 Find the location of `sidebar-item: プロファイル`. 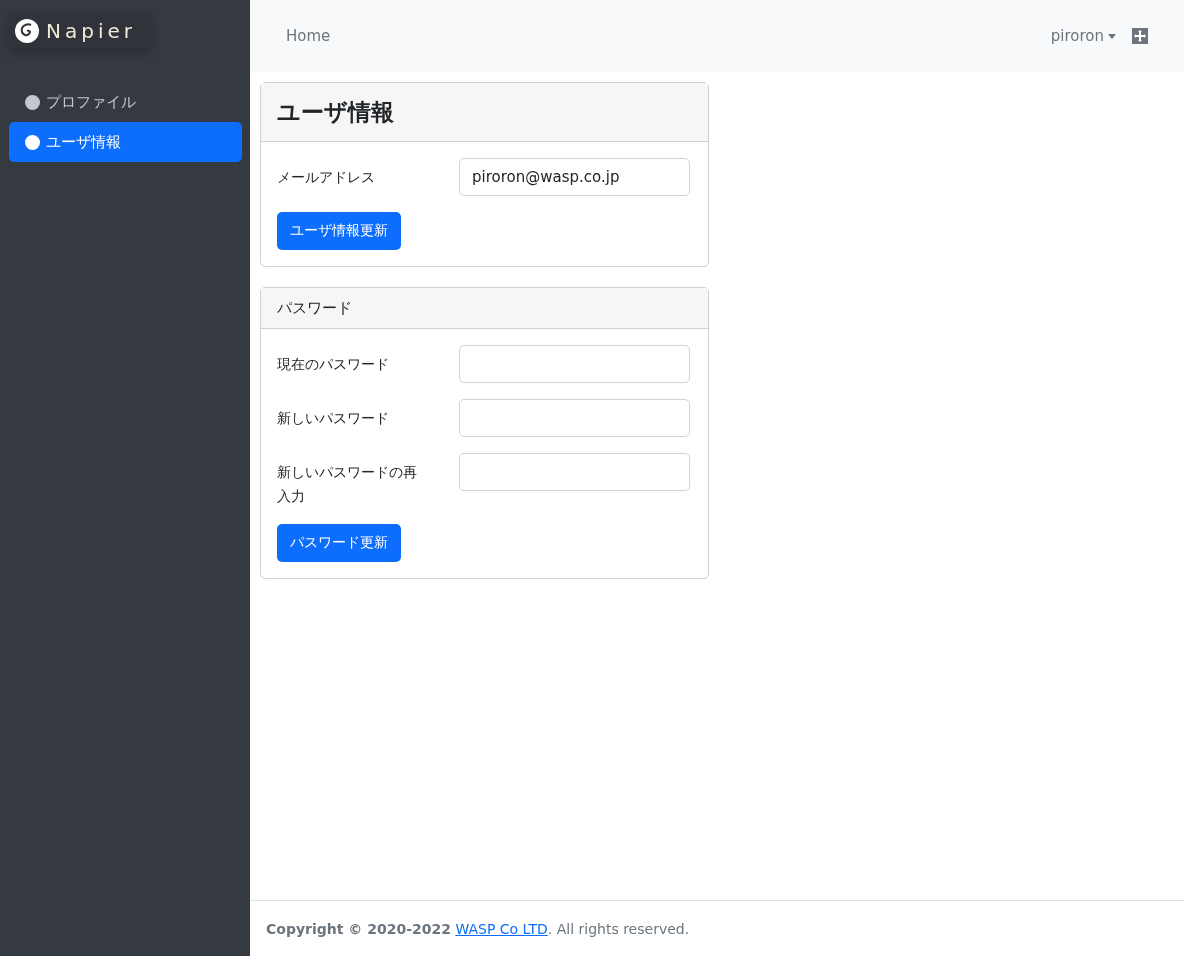

sidebar-item: プロファイル is located at coordinates (125, 102).